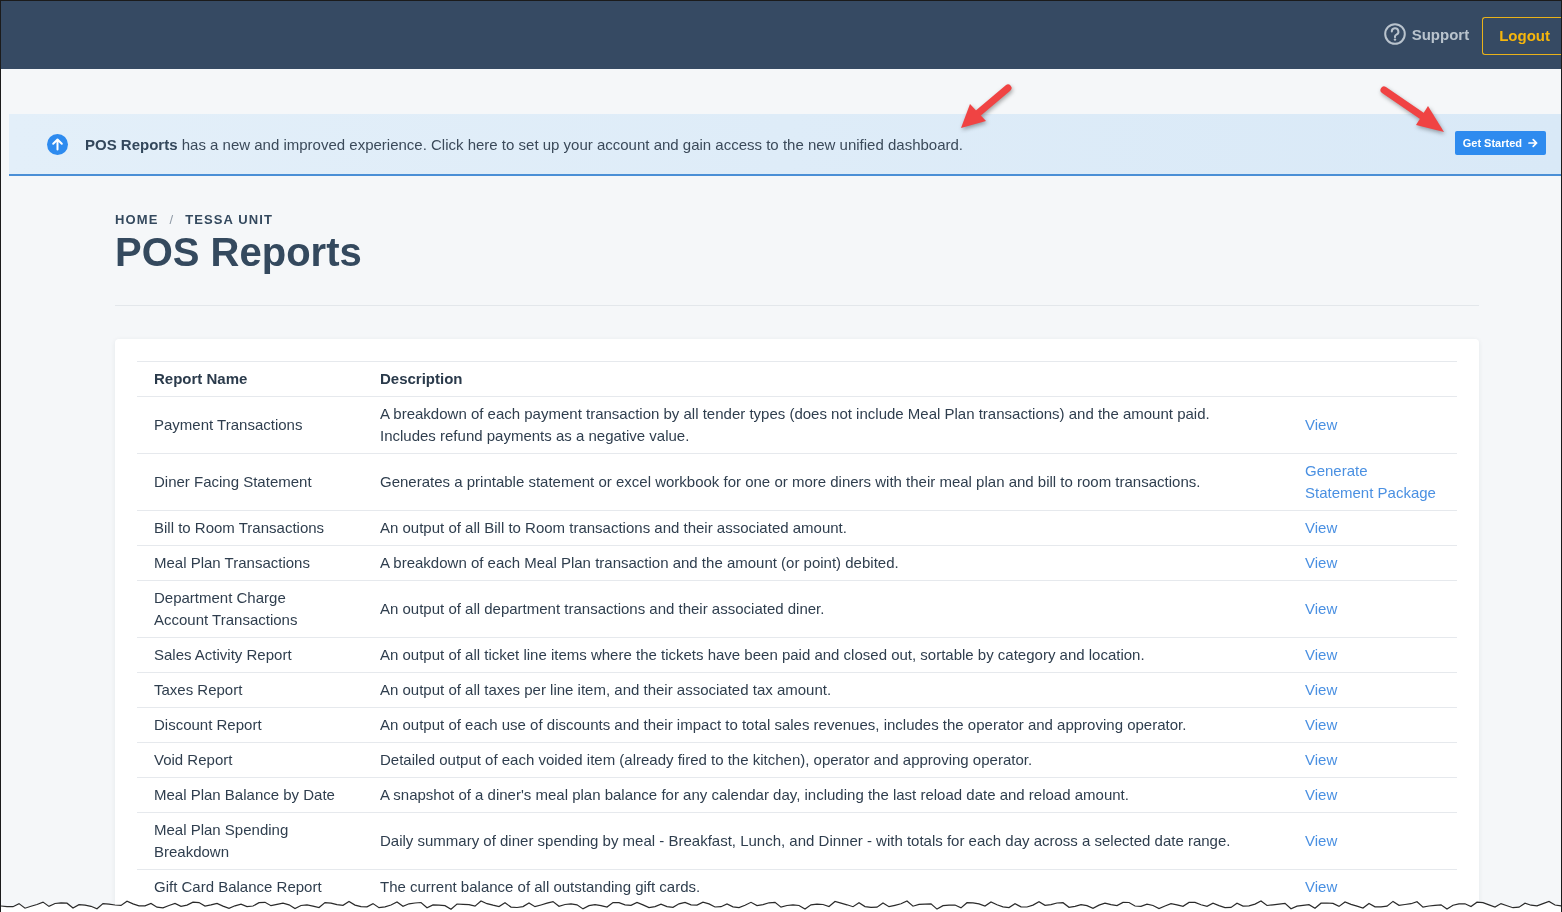 This screenshot has height=912, width=1562. Describe the element at coordinates (250, 563) in the screenshot. I see `report-name-cell: Meal Plan Transactions` at that location.